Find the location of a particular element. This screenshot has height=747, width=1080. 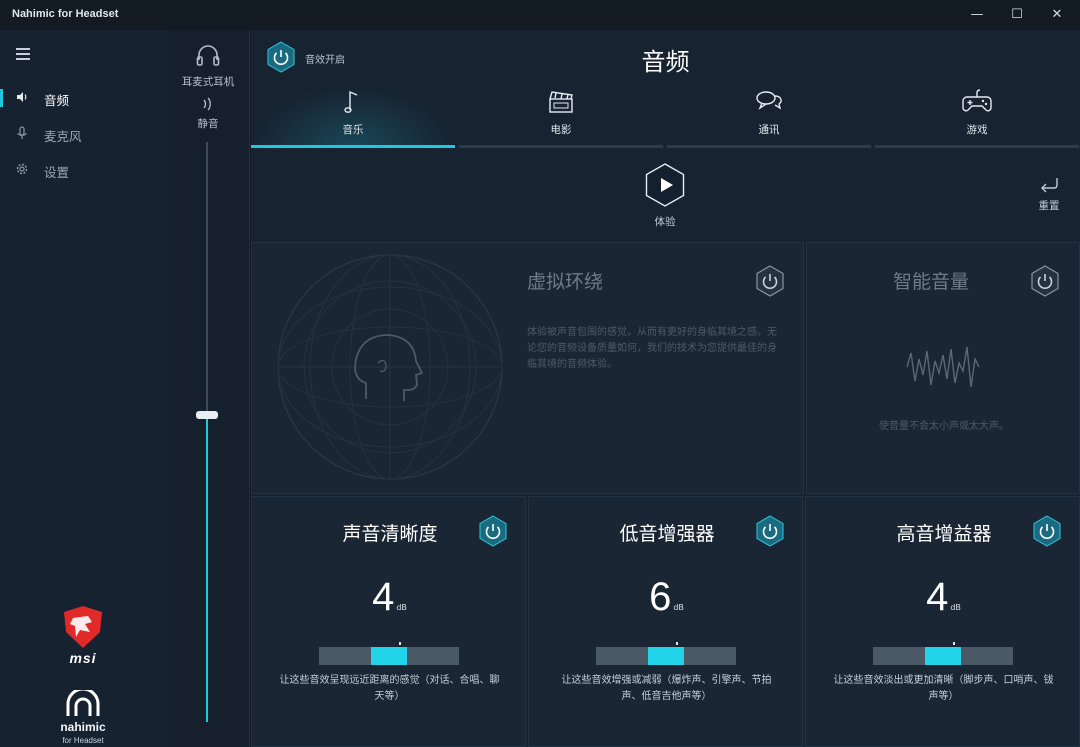

waveform-icon is located at coordinates (943, 367).